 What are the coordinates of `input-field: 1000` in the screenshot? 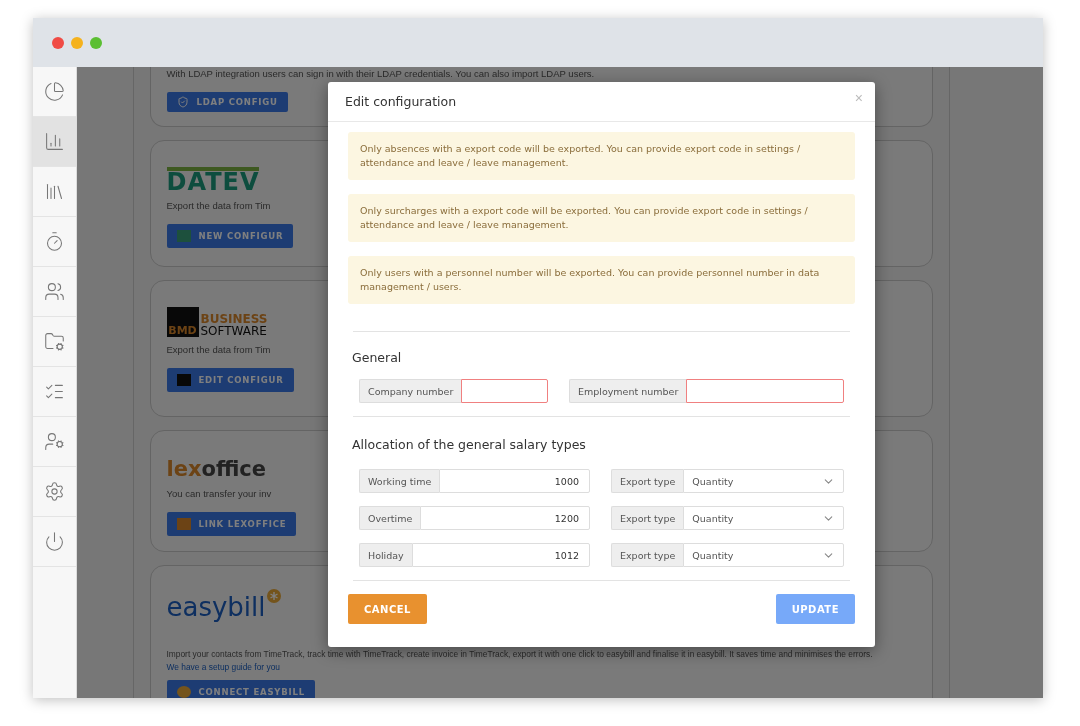 It's located at (514, 481).